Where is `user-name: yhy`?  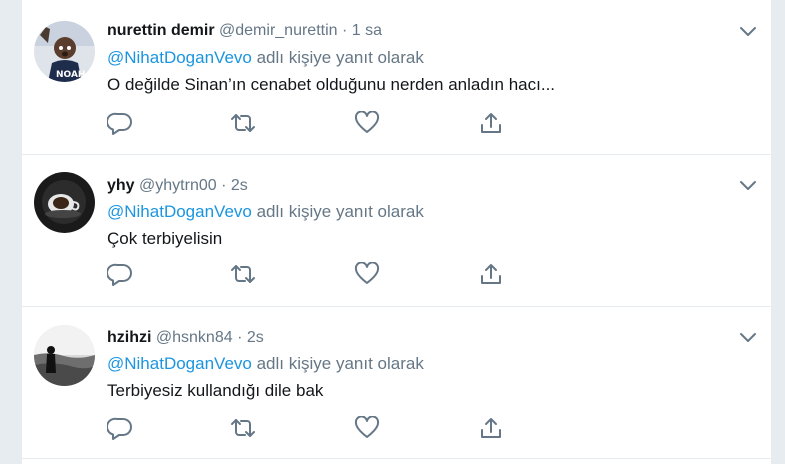
user-name: yhy is located at coordinates (121, 185).